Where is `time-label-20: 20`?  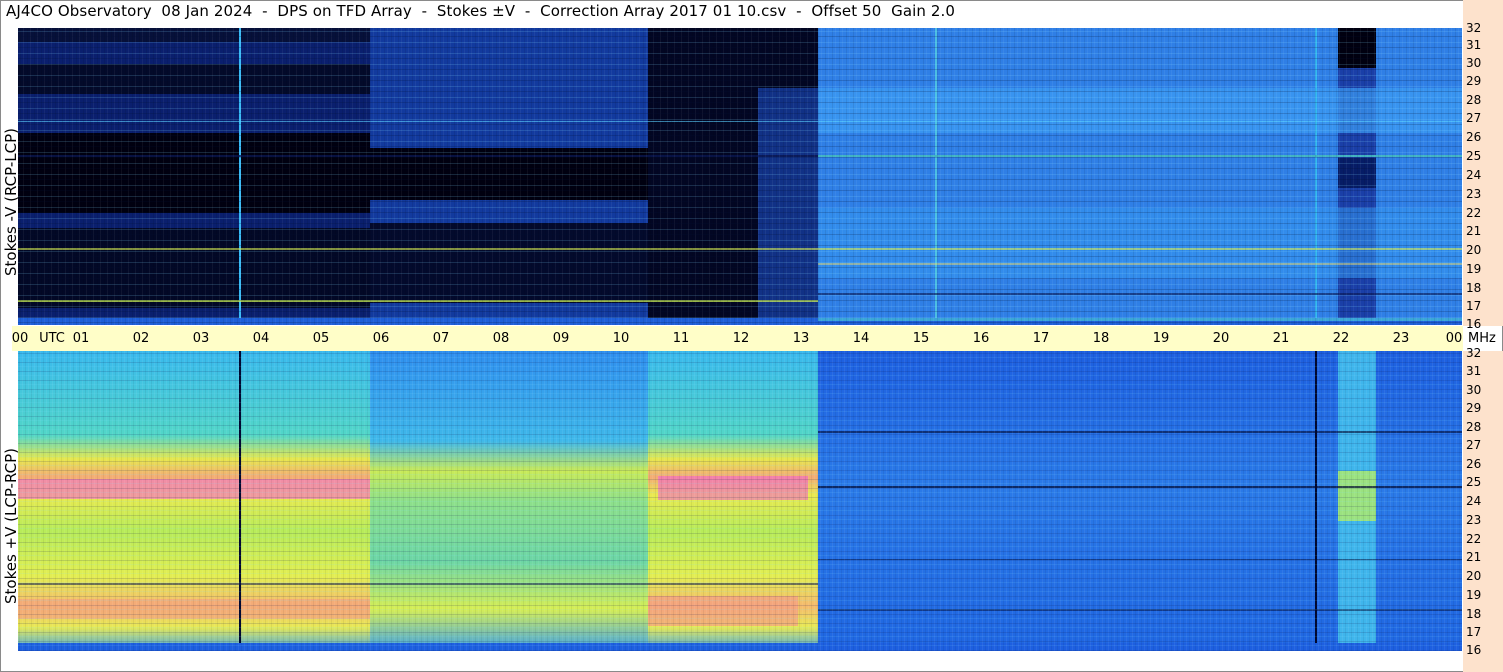 time-label-20: 20 is located at coordinates (1221, 338).